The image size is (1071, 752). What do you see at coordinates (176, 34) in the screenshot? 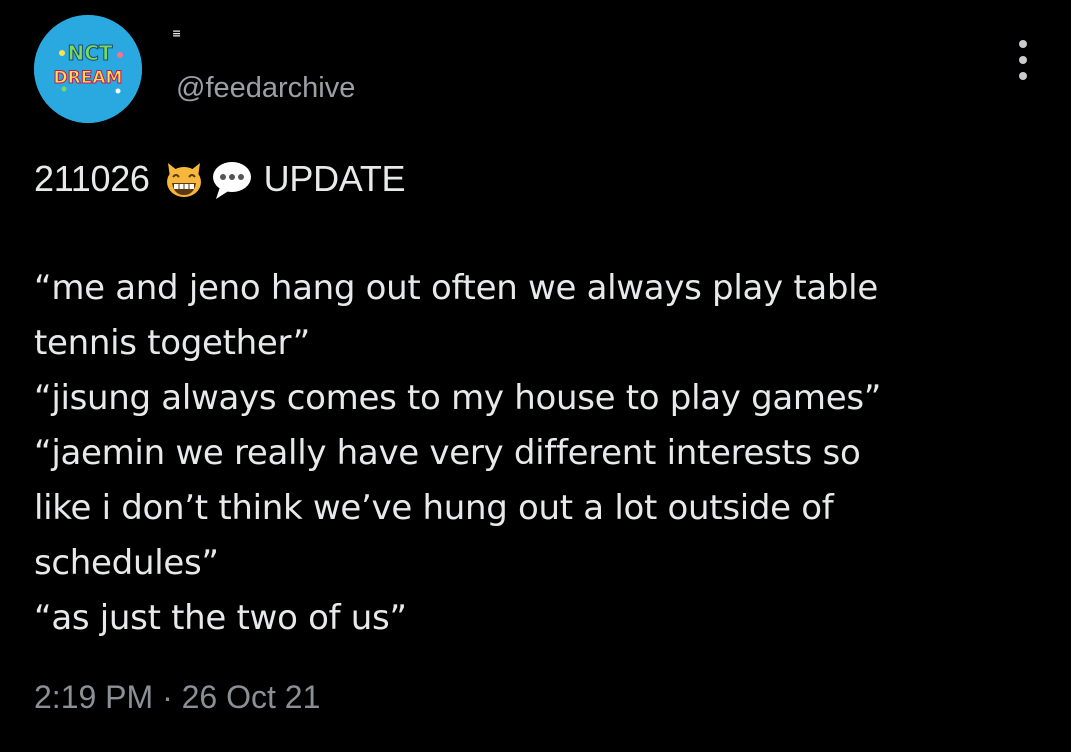
I see `display-name: ≡` at bounding box center [176, 34].